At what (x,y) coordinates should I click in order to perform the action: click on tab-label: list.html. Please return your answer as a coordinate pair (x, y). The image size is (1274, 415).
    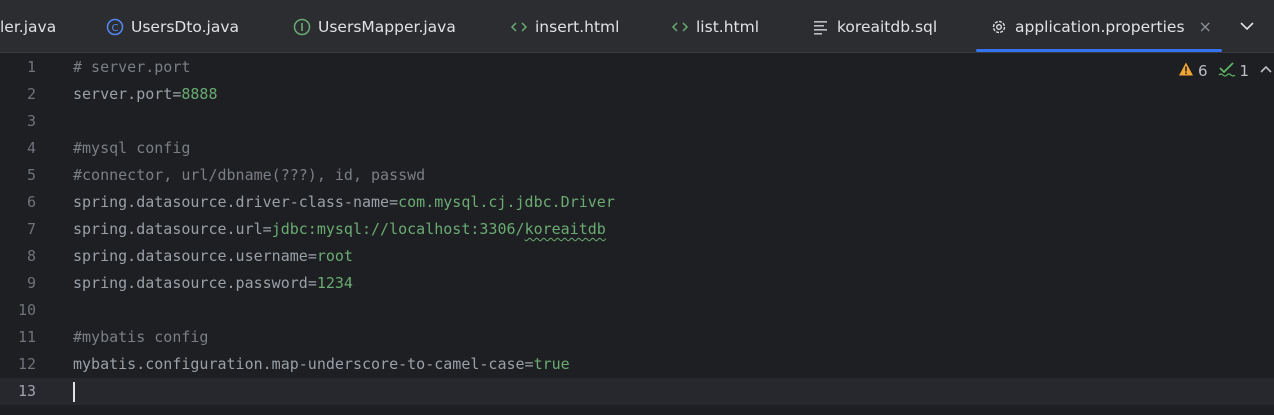
    Looking at the image, I should click on (727, 26).